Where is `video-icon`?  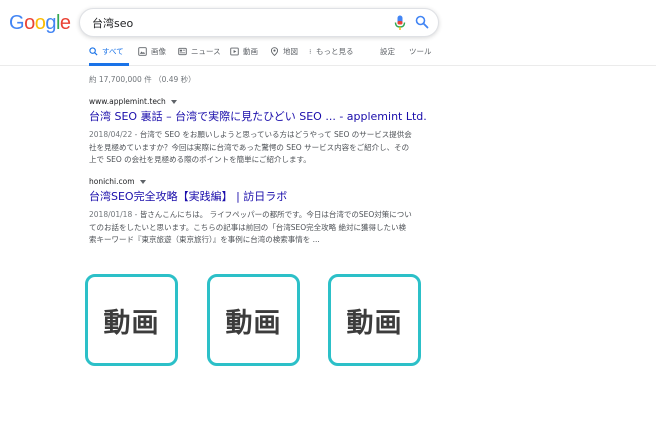 video-icon is located at coordinates (234, 51).